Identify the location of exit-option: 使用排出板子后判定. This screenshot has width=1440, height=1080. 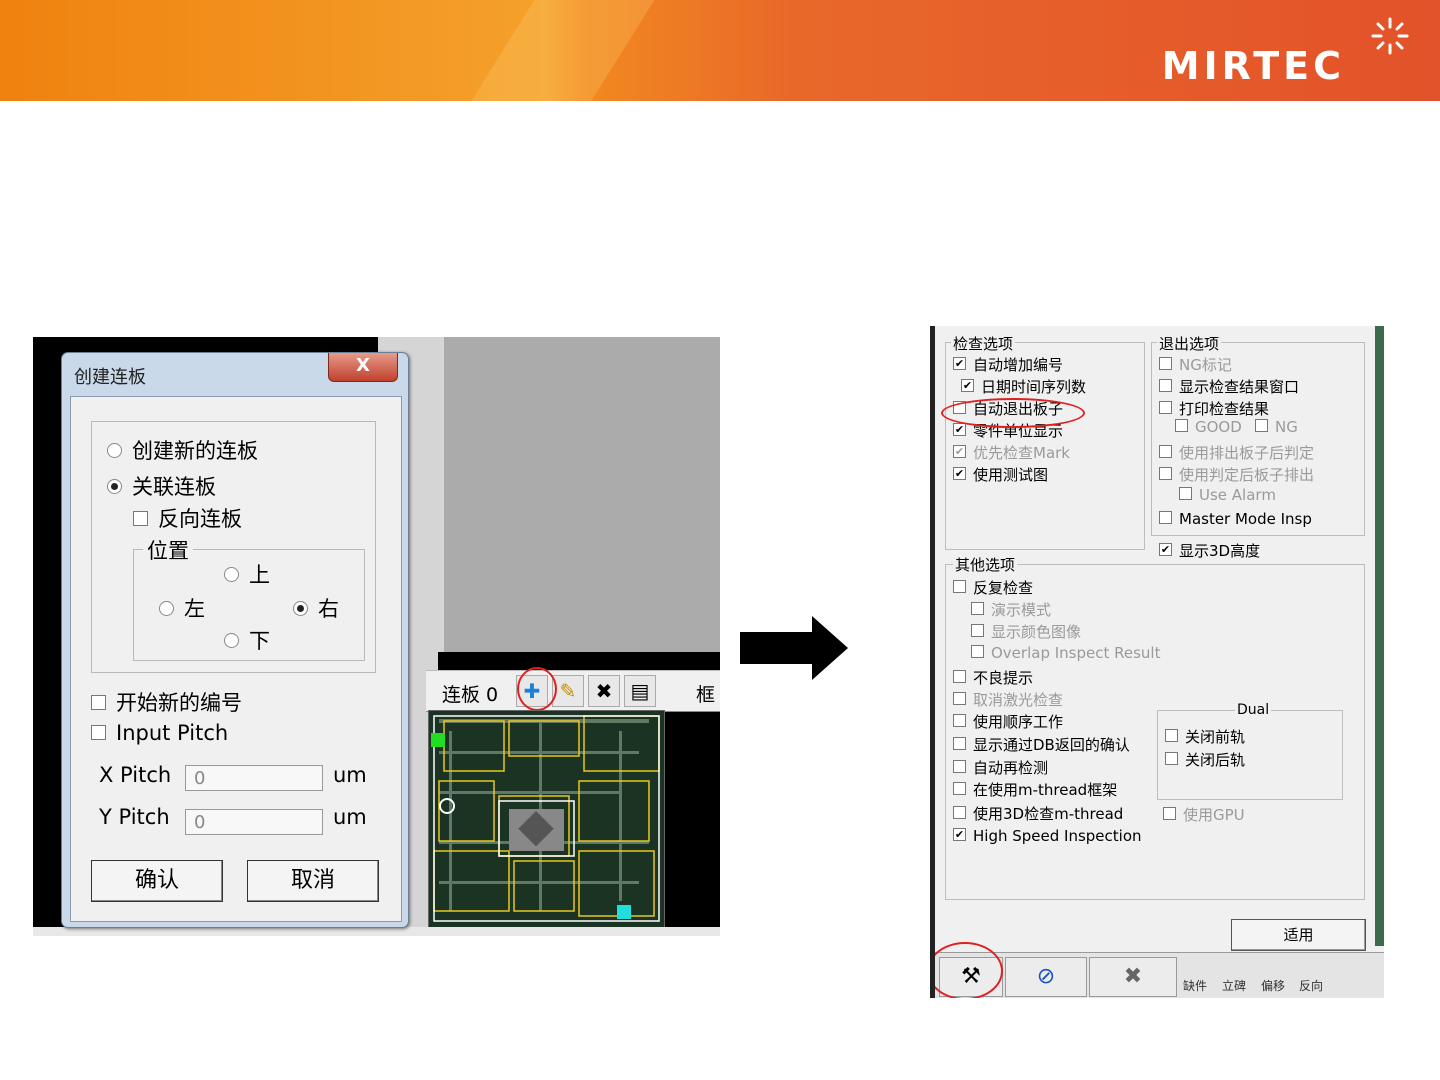
(1236, 452).